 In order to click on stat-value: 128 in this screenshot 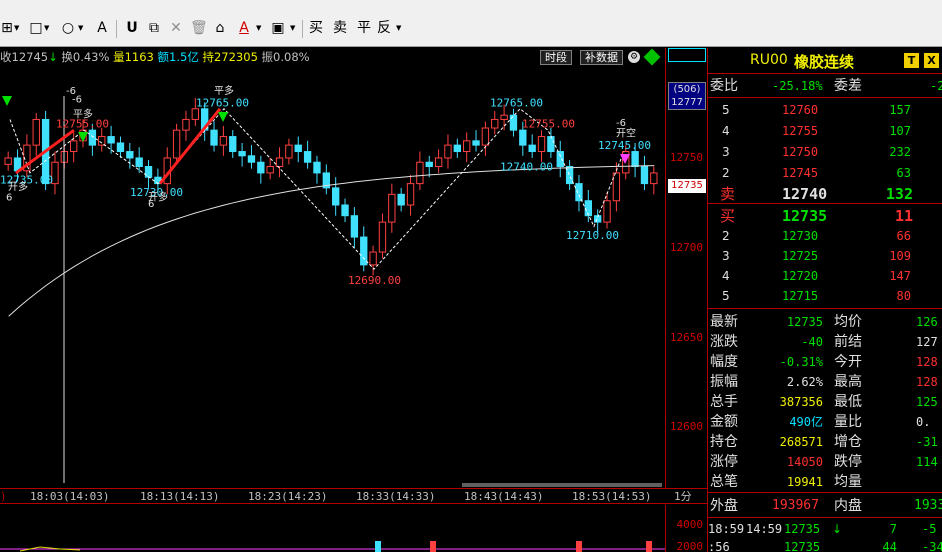, I will do `click(927, 382)`.